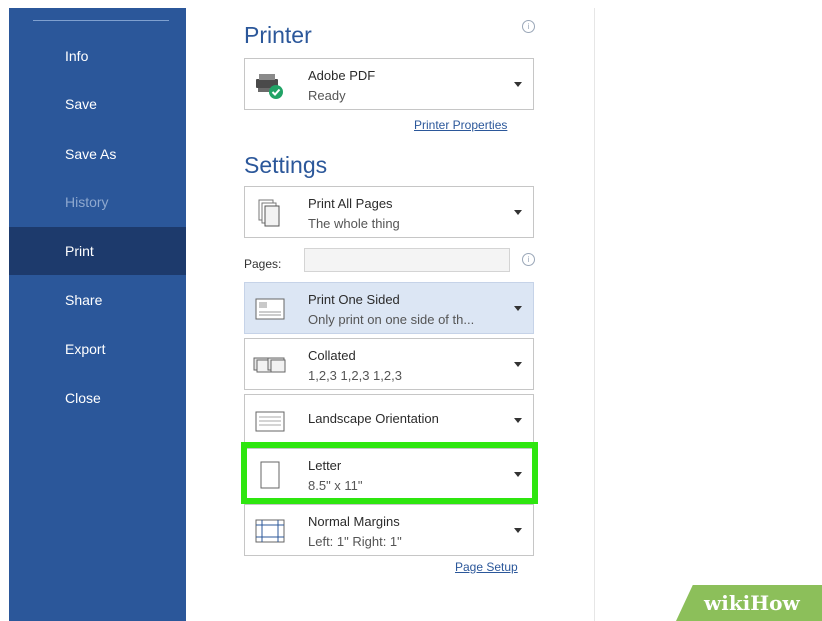  I want to click on printer-heading: Printer, so click(278, 35).